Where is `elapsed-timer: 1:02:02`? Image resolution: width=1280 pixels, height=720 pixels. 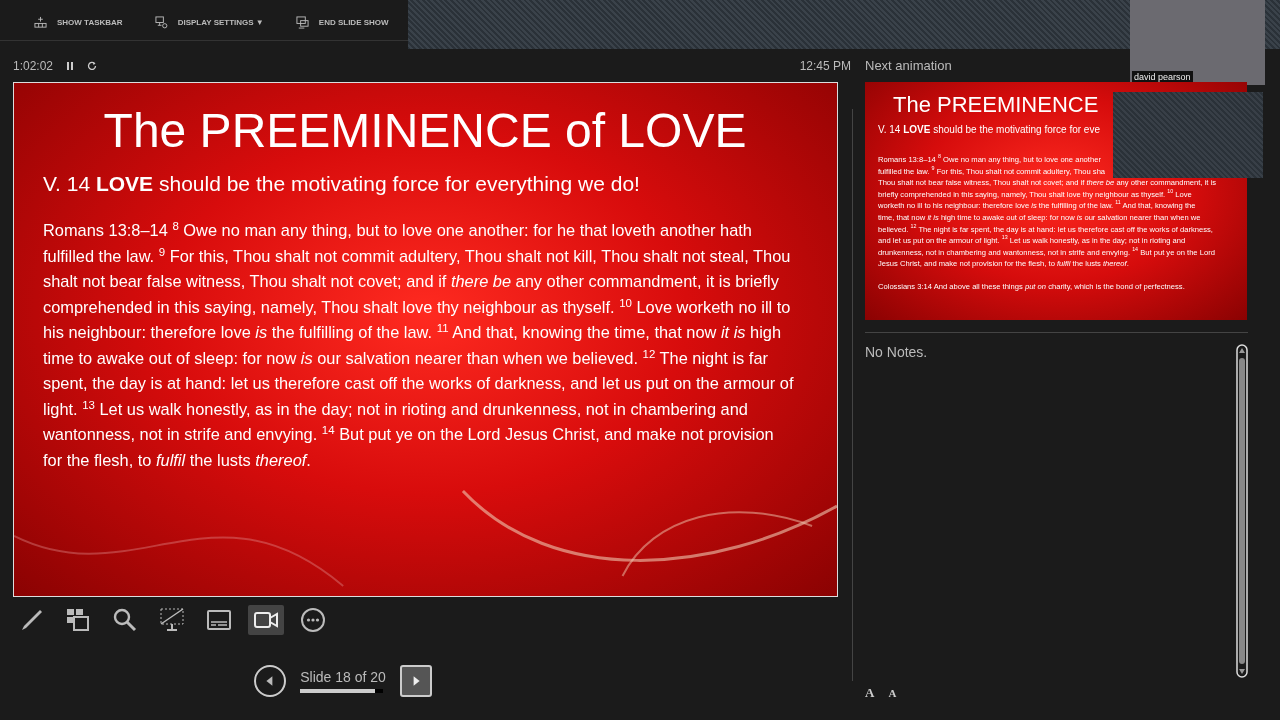
elapsed-timer: 1:02:02 is located at coordinates (33, 65).